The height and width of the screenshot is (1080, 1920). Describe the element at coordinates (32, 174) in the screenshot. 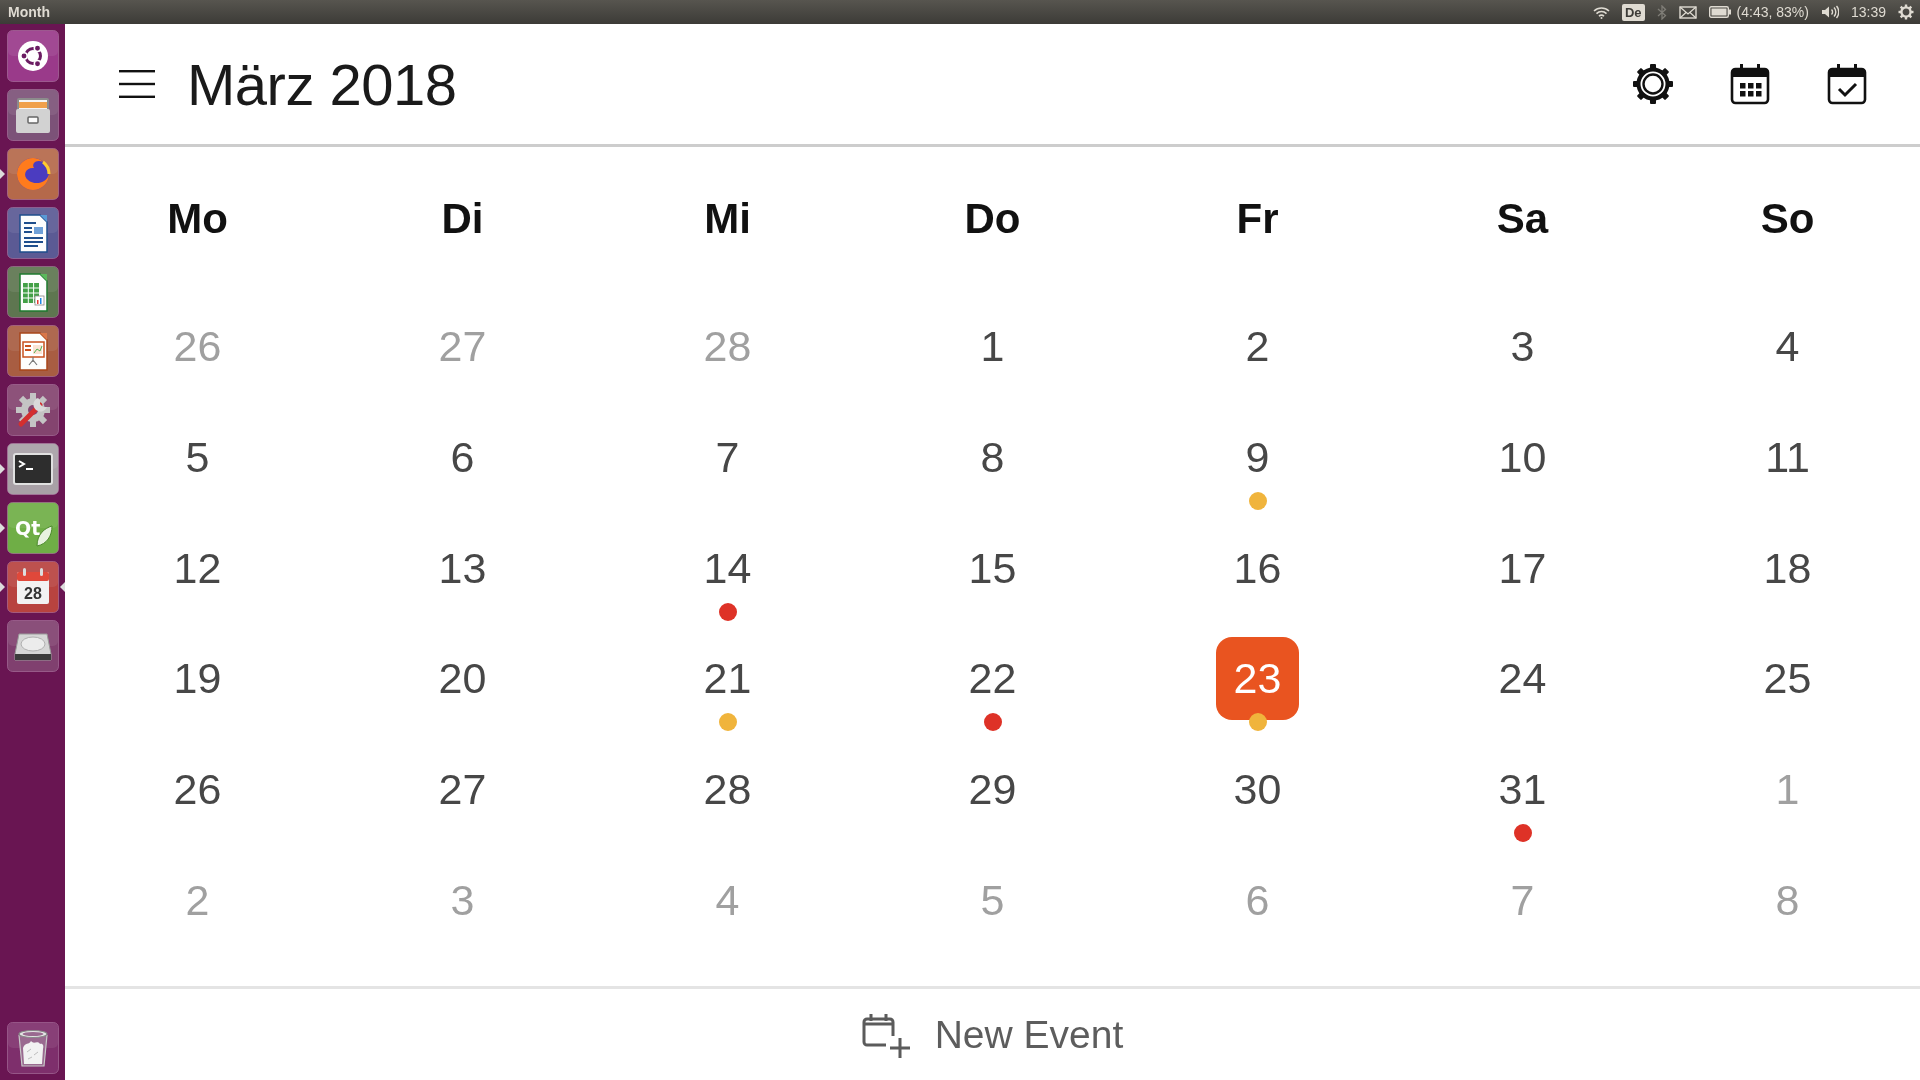

I see `swirl-logo-icon` at that location.